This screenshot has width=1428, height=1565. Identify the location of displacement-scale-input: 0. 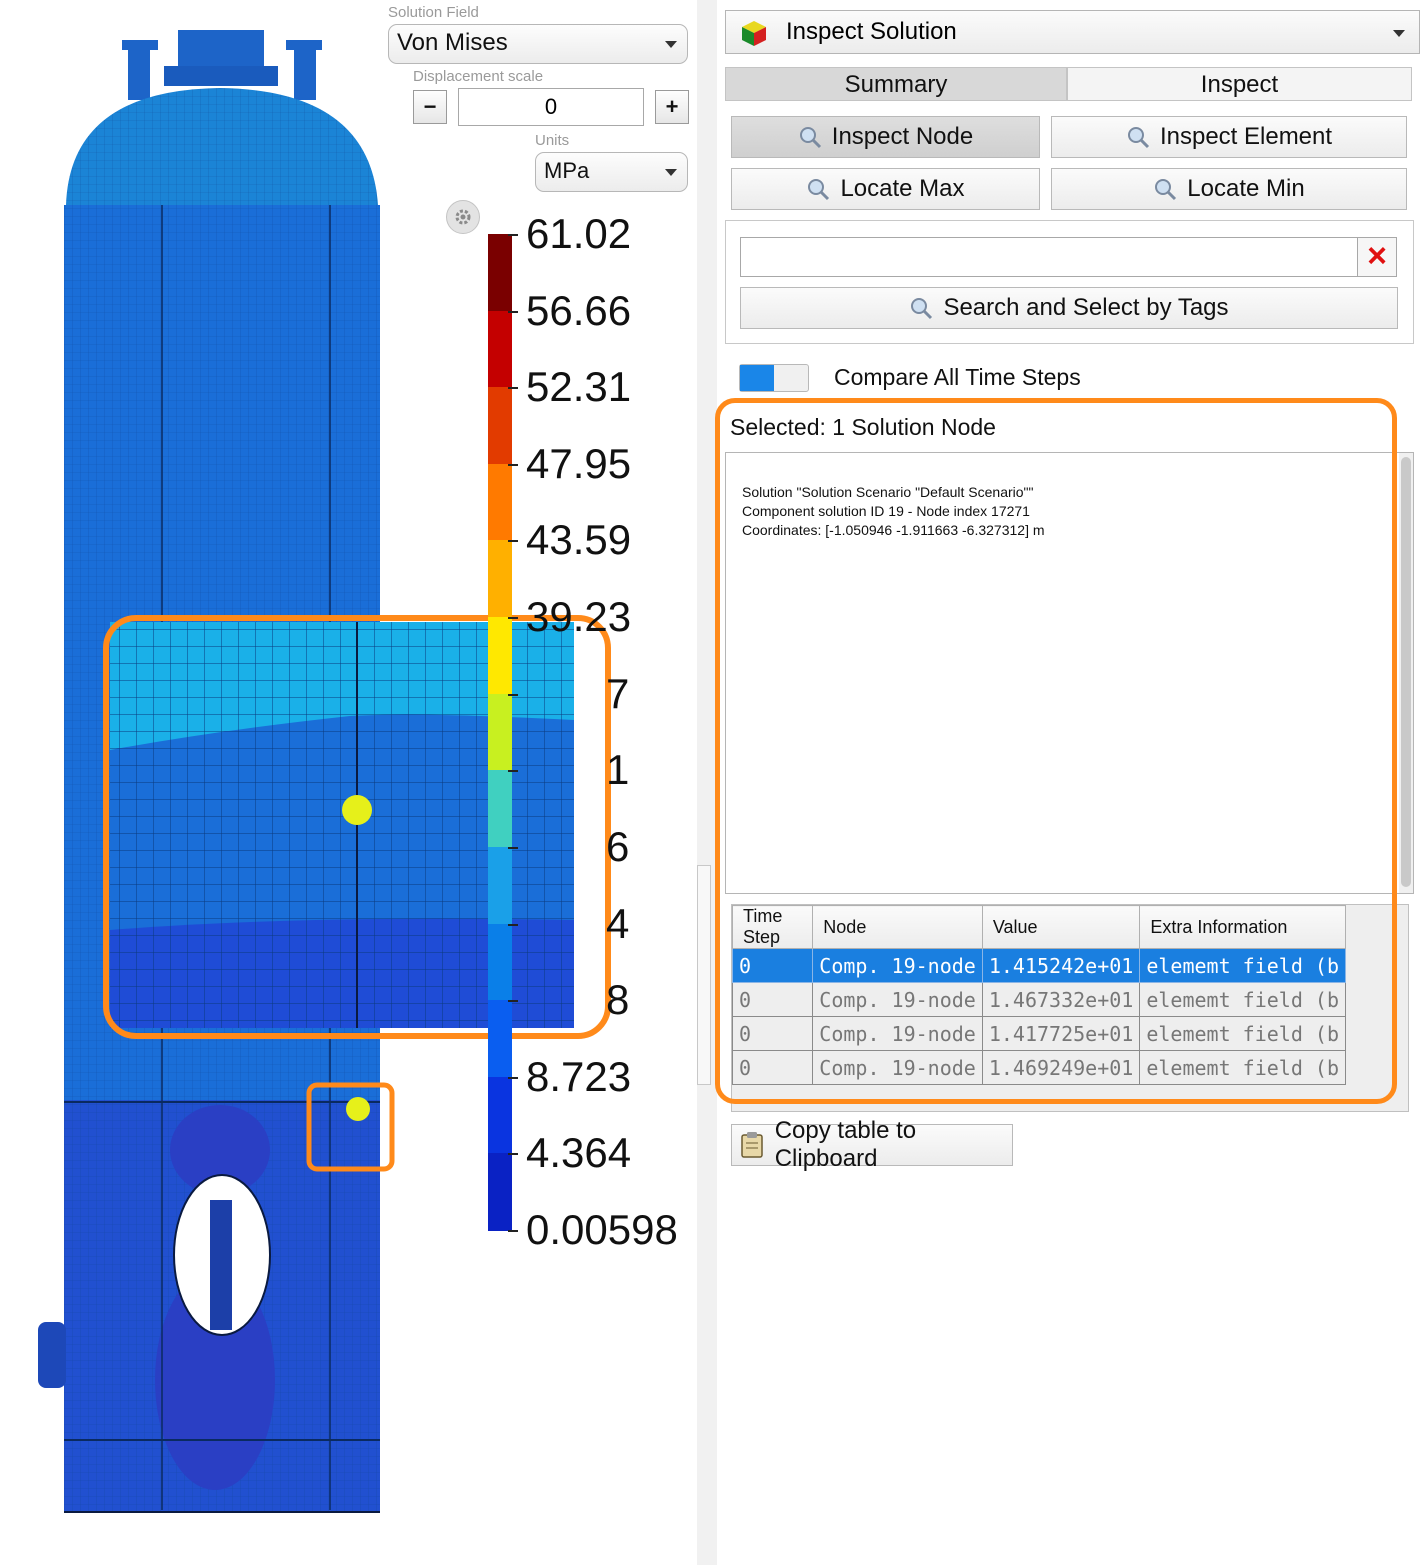
(551, 107).